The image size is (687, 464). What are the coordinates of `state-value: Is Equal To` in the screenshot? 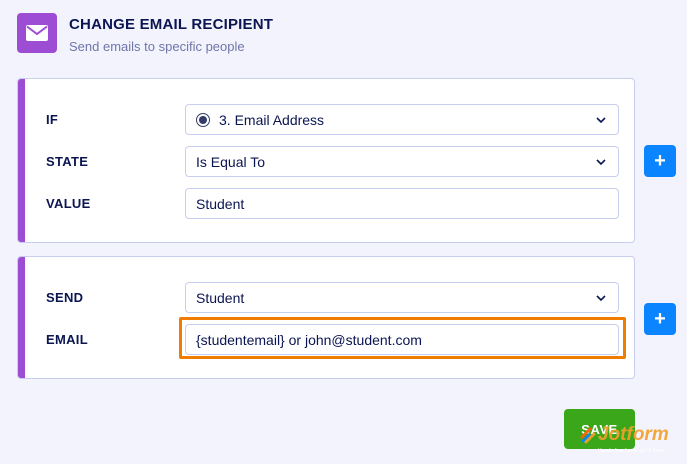 It's located at (231, 161).